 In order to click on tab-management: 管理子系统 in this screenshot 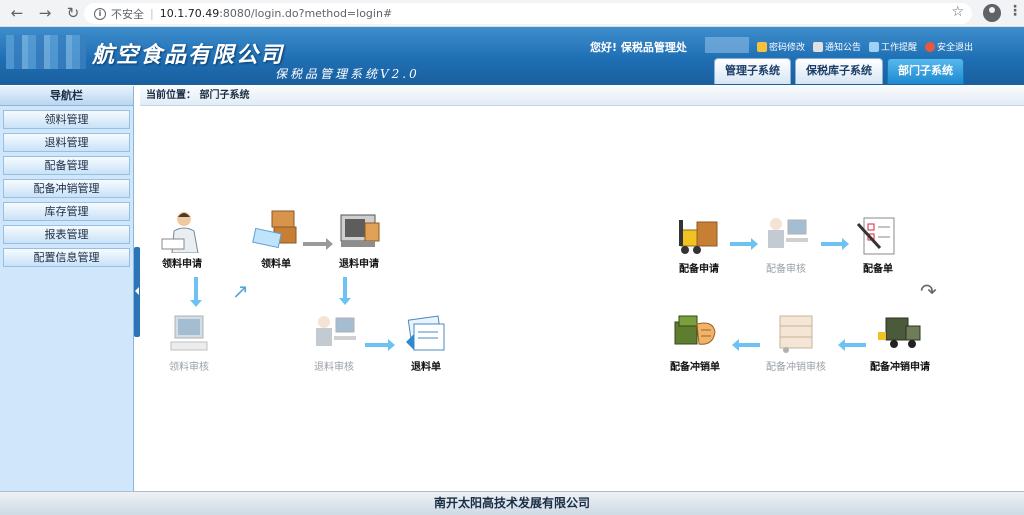, I will do `click(752, 71)`.